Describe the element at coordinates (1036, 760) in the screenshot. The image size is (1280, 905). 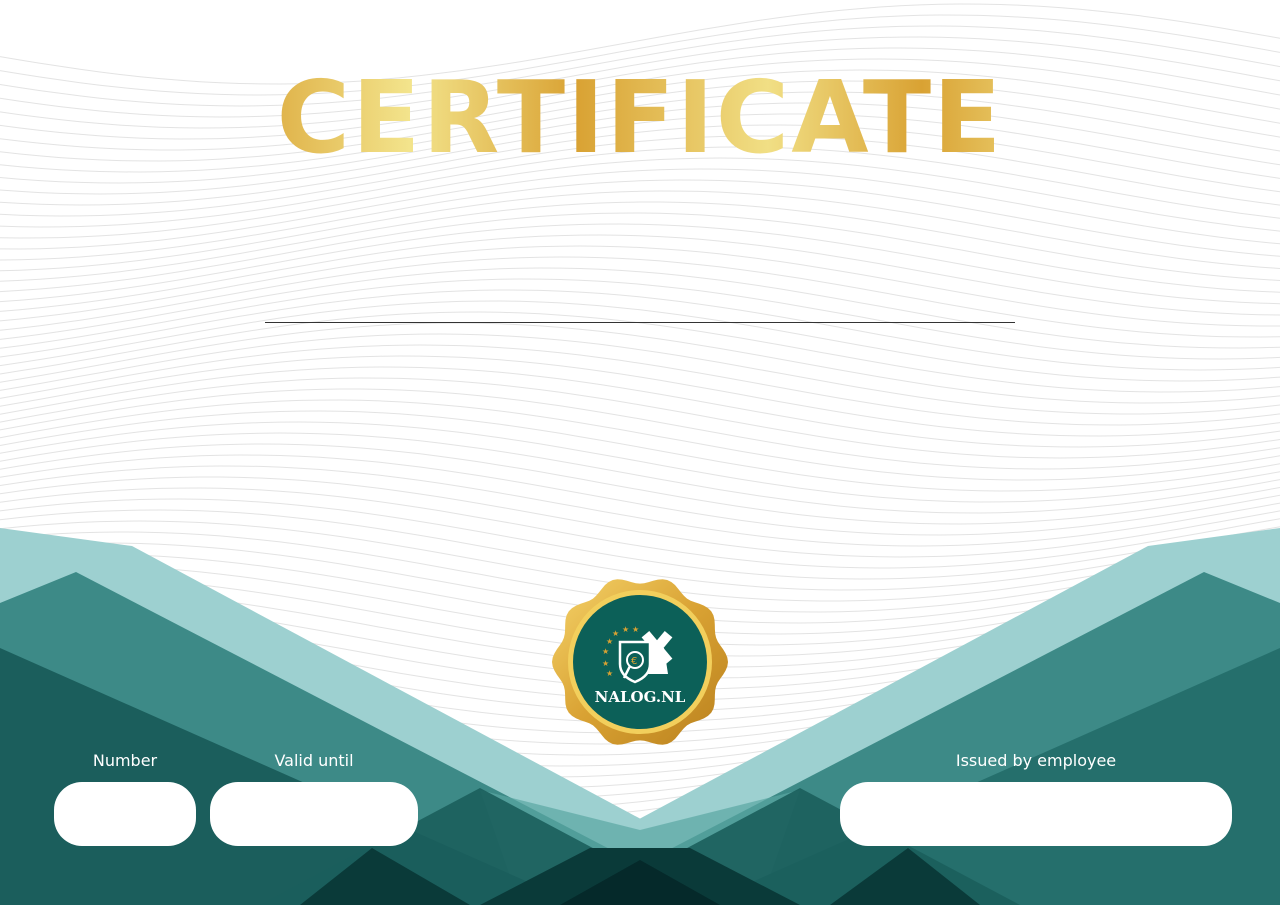
I see `issued-by-label: Issued by employee` at that location.